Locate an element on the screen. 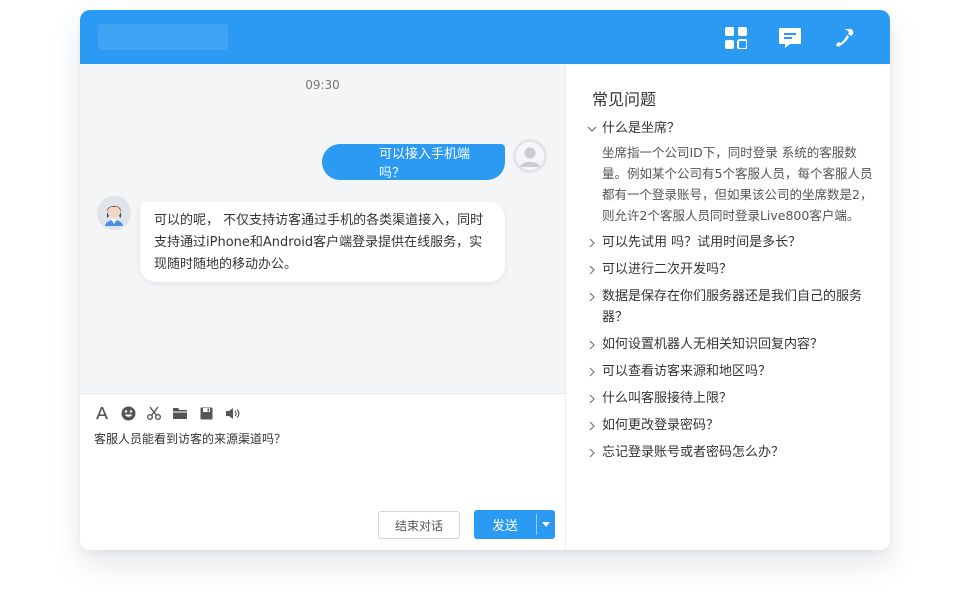 This screenshot has height=615, width=970. faq-item-7: 如何更改登录密码？ is located at coordinates (731, 425).